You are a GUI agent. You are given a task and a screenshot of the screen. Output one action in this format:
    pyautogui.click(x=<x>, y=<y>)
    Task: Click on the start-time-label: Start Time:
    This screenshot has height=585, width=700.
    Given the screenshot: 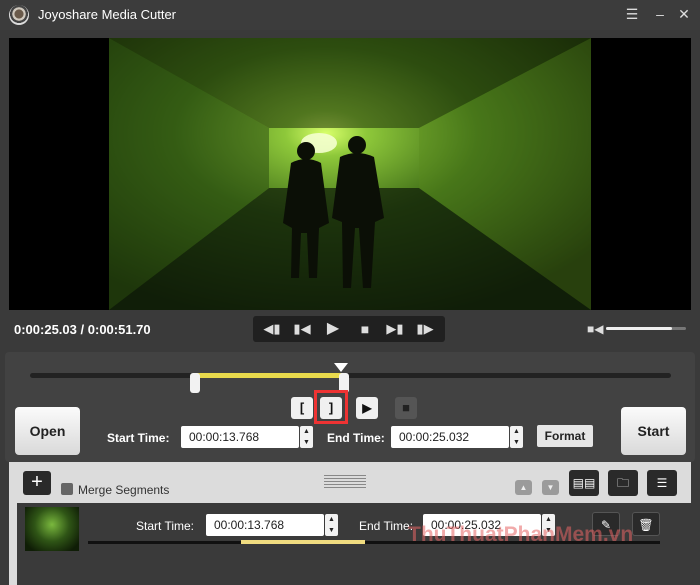 What is the action you would take?
    pyautogui.click(x=138, y=438)
    